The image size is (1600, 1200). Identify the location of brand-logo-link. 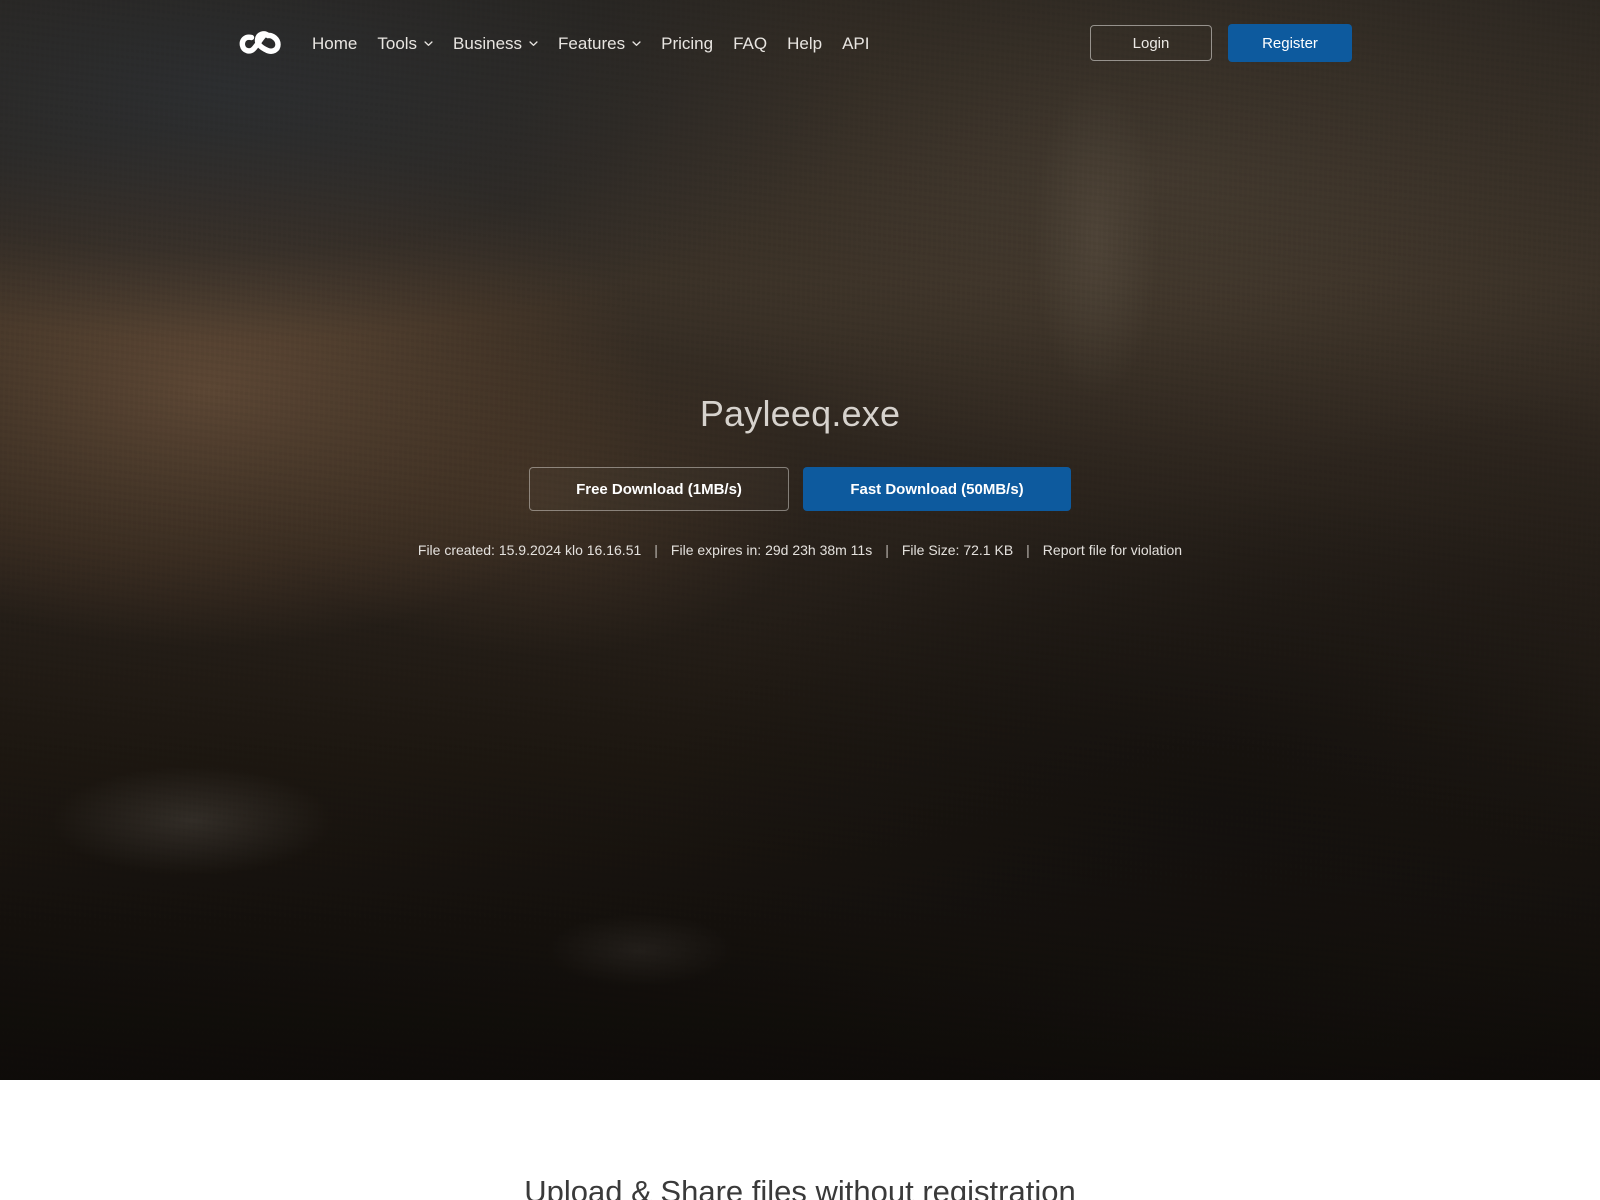
(260, 43).